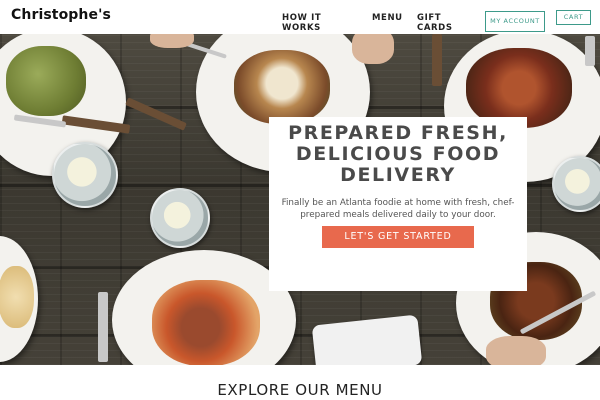 The height and width of the screenshot is (400, 600). Describe the element at coordinates (103, 327) in the screenshot. I see `fork` at that location.